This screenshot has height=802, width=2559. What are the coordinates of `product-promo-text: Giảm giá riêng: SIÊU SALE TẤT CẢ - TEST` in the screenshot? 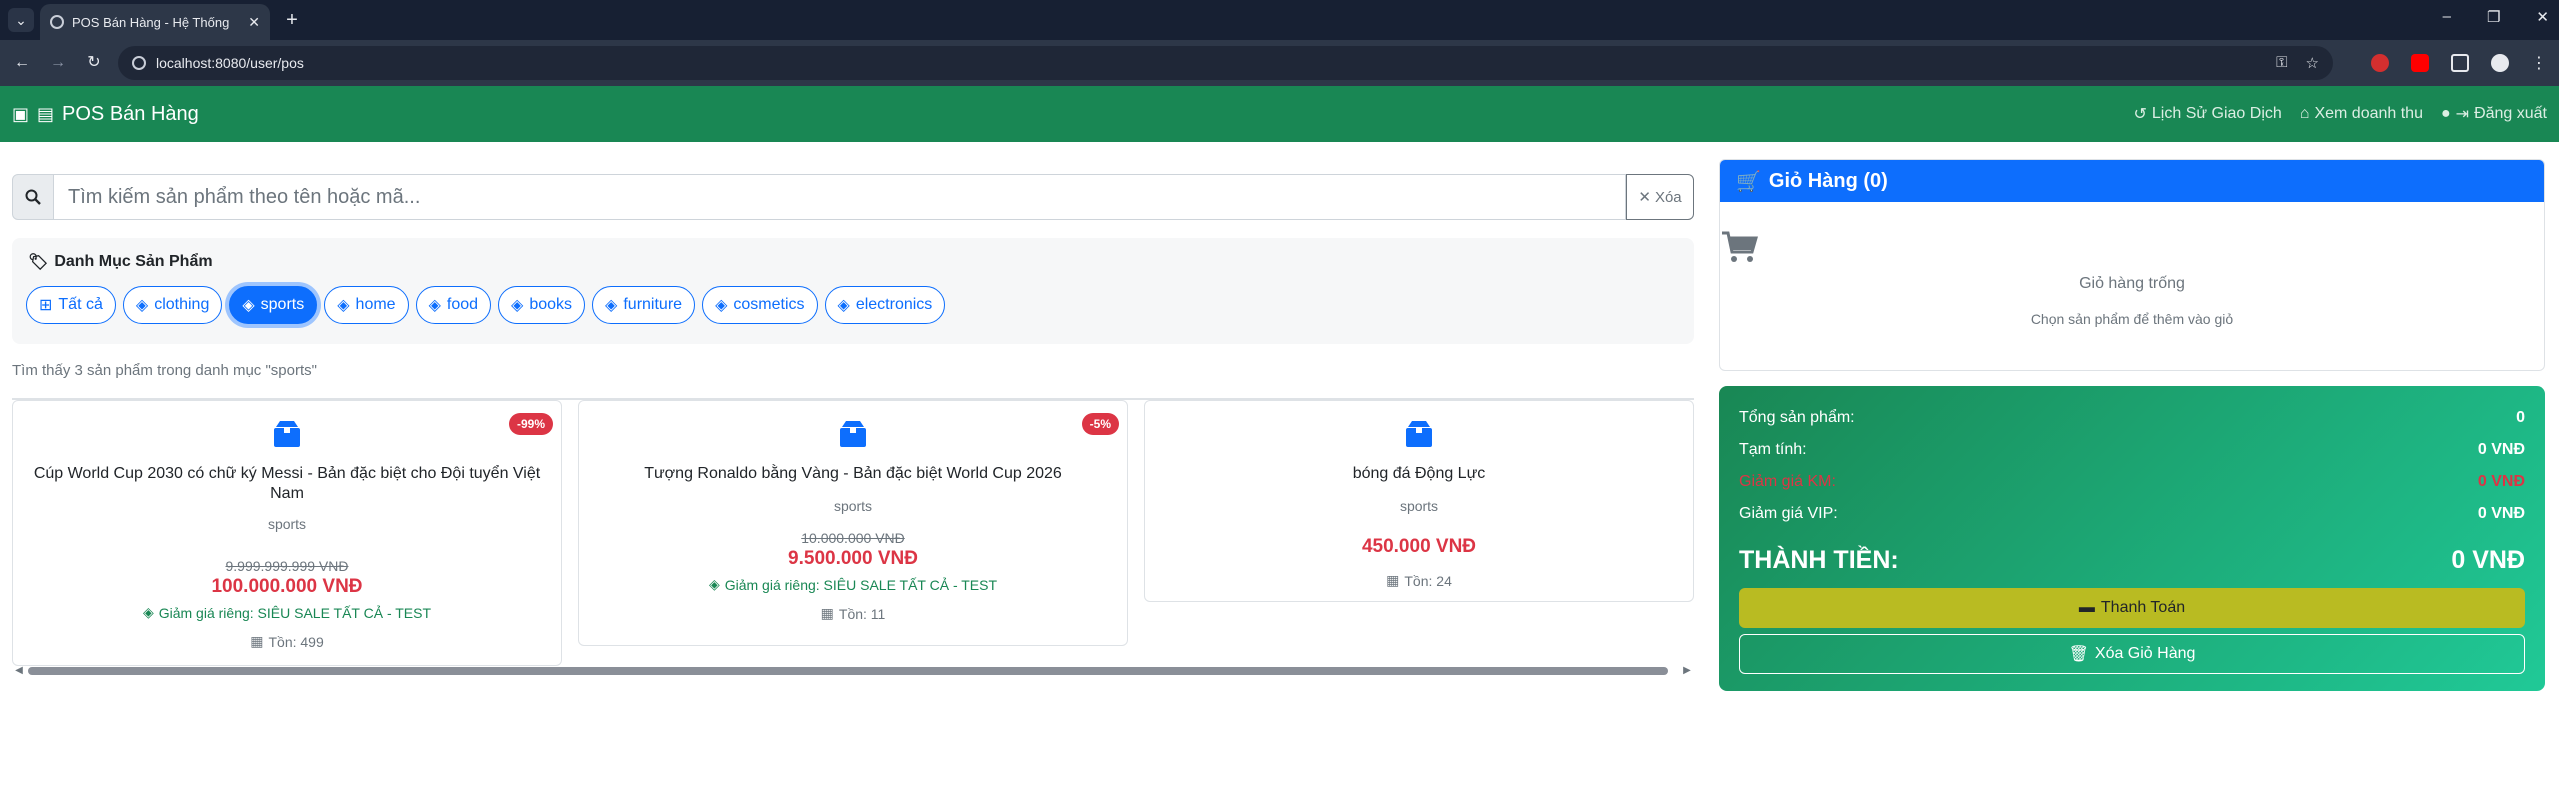 It's located at (861, 584).